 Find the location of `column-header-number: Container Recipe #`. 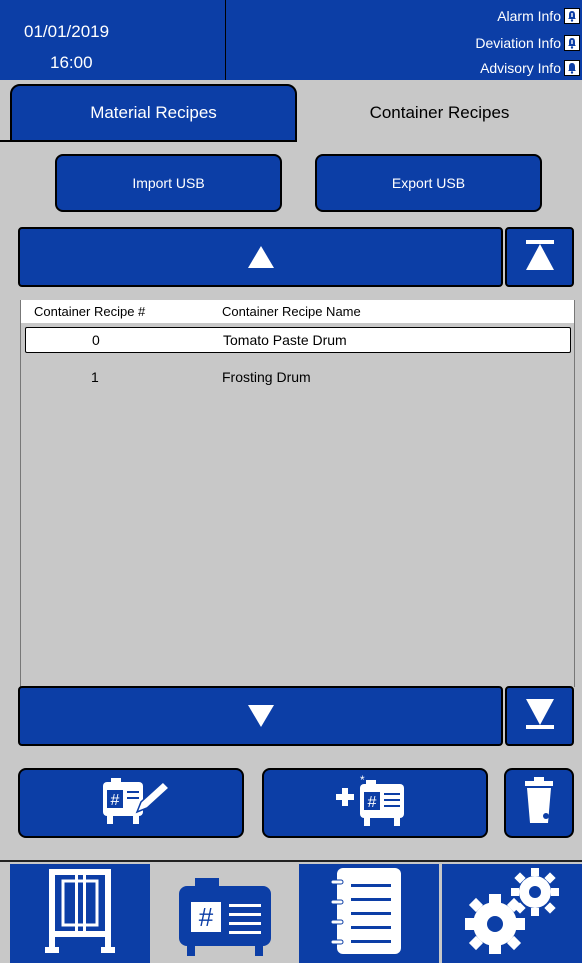

column-header-number: Container Recipe # is located at coordinates (90, 311).